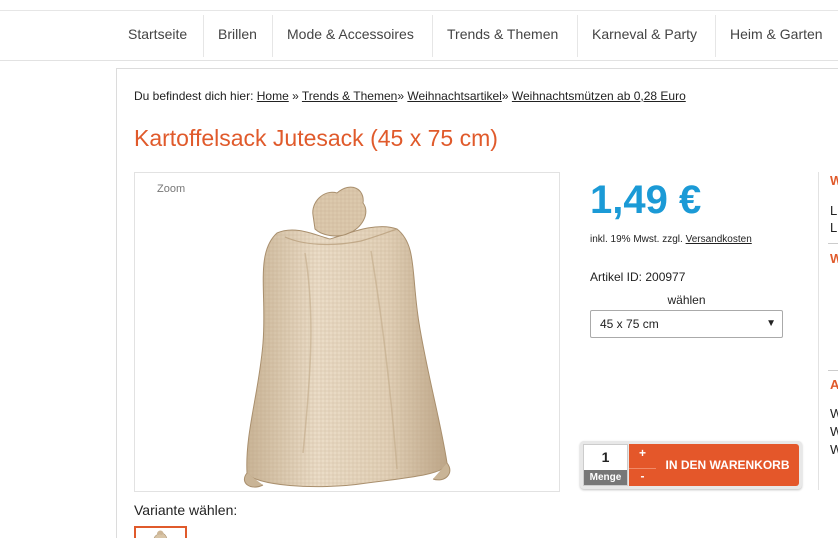 The height and width of the screenshot is (538, 838). What do you see at coordinates (194, 96) in the screenshot?
I see `breadcrumb-prefix: Du befindest dich hier:` at bounding box center [194, 96].